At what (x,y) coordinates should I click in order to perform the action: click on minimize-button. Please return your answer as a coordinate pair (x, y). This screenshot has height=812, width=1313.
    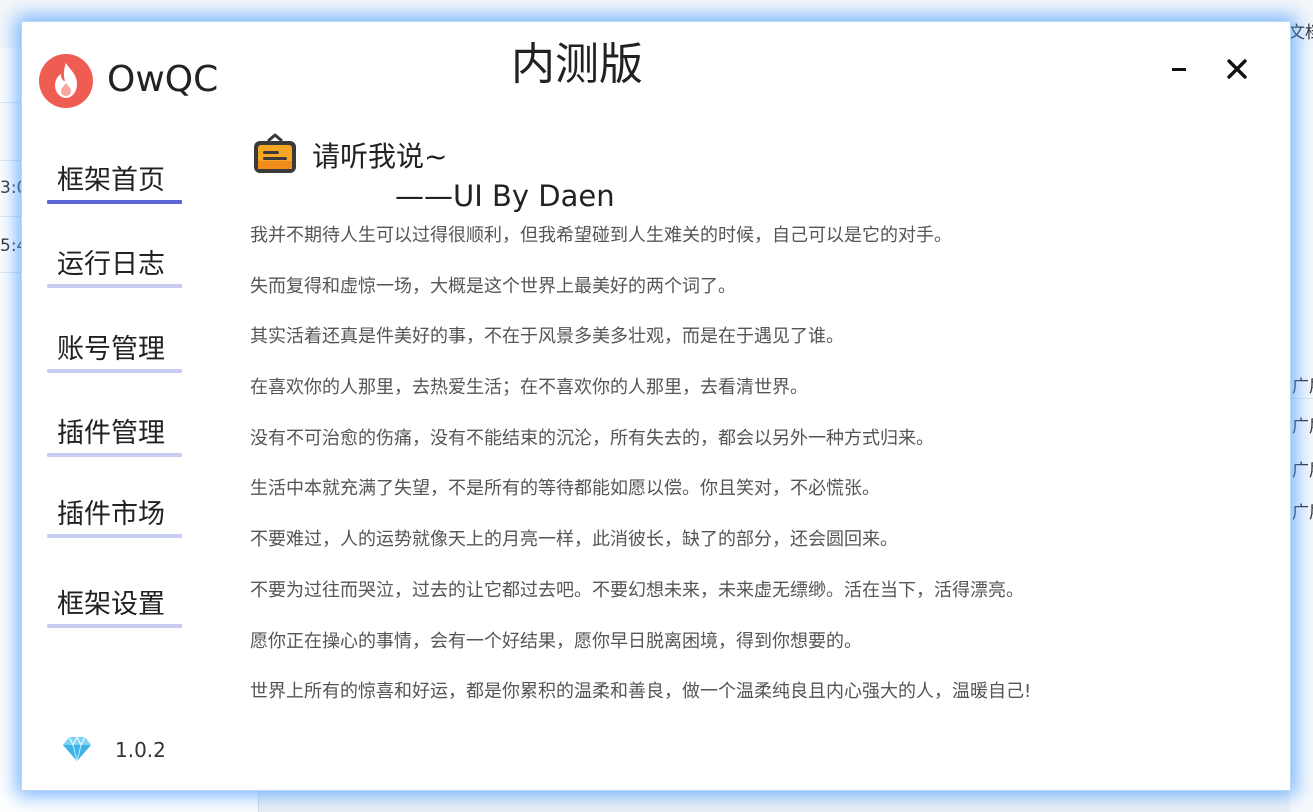
    Looking at the image, I should click on (1183, 69).